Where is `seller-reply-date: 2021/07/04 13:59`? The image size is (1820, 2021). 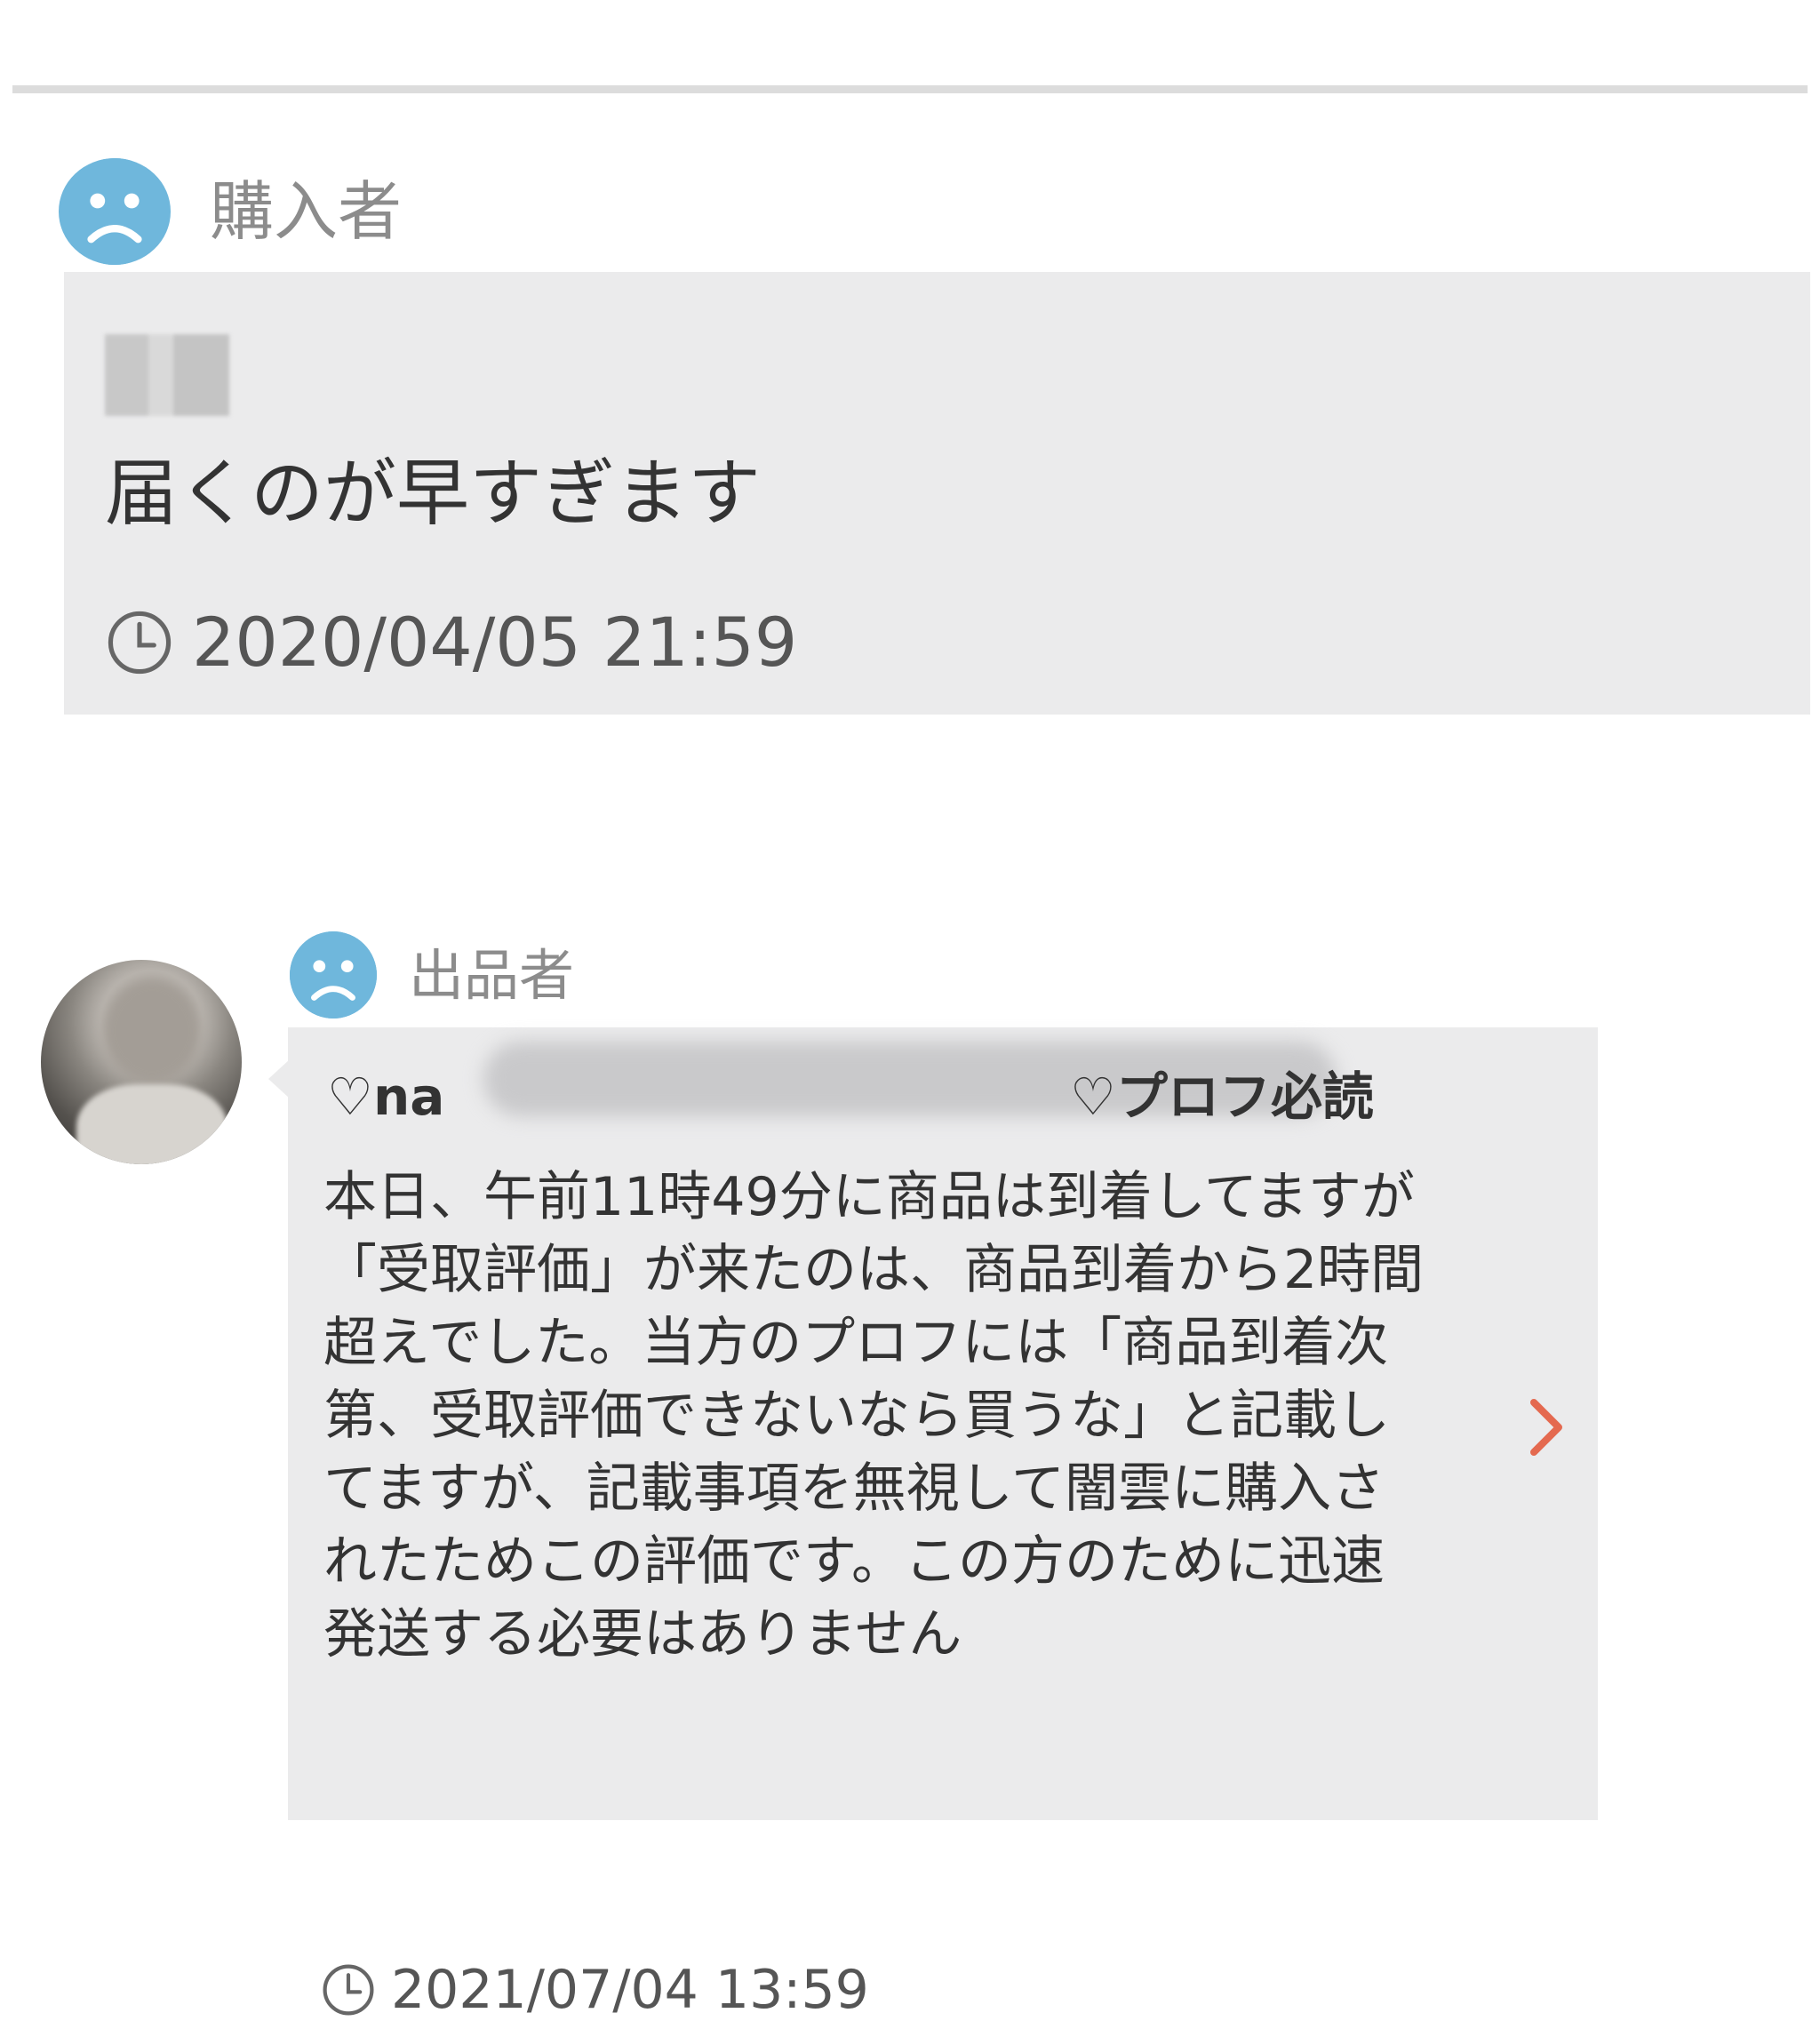 seller-reply-date: 2021/07/04 13:59 is located at coordinates (595, 1990).